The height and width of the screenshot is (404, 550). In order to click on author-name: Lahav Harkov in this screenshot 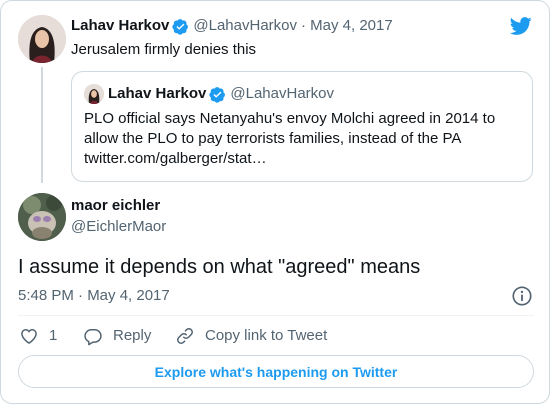, I will do `click(120, 26)`.